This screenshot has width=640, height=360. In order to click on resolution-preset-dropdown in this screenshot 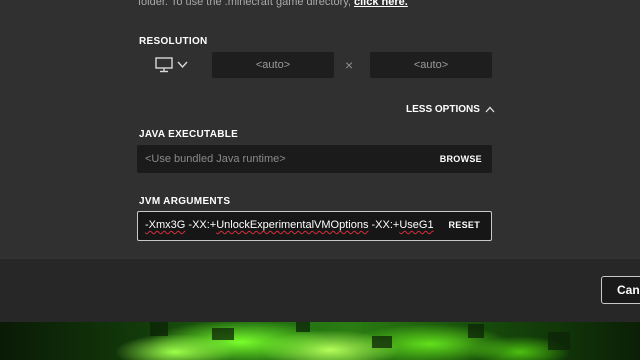, I will do `click(172, 66)`.